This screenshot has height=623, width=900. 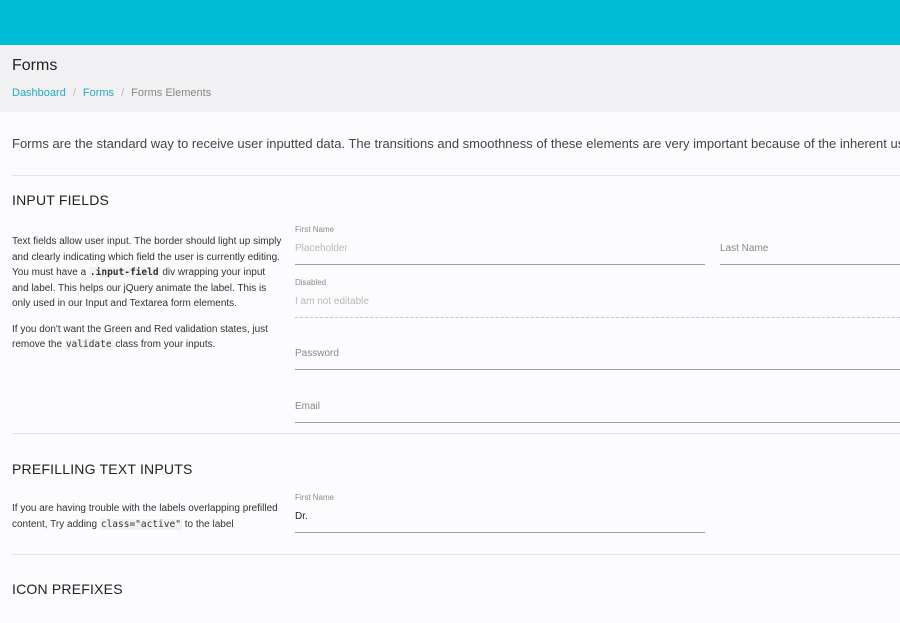 What do you see at coordinates (597, 404) in the screenshot?
I see `email-field: Email` at bounding box center [597, 404].